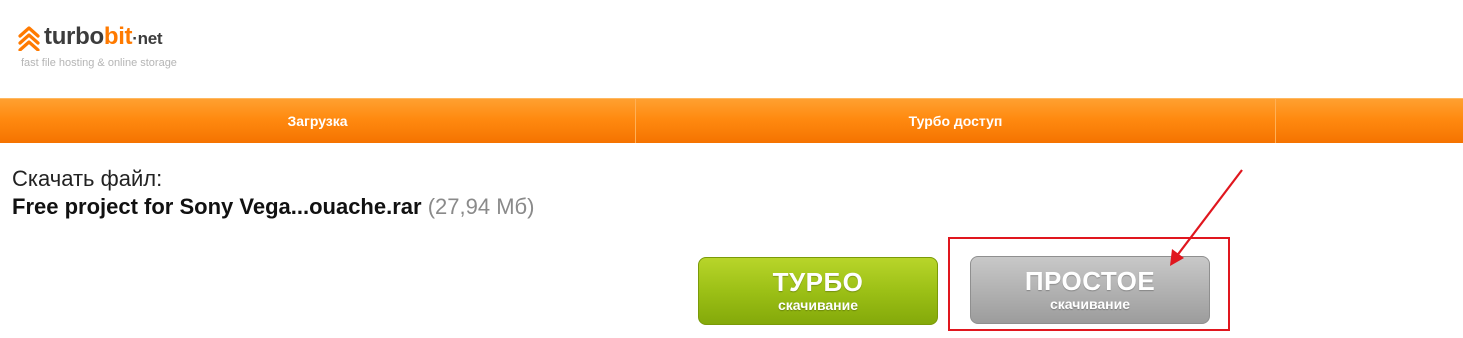 This screenshot has width=1463, height=338. What do you see at coordinates (118, 36) in the screenshot?
I see `logo-text-bit: bit` at bounding box center [118, 36].